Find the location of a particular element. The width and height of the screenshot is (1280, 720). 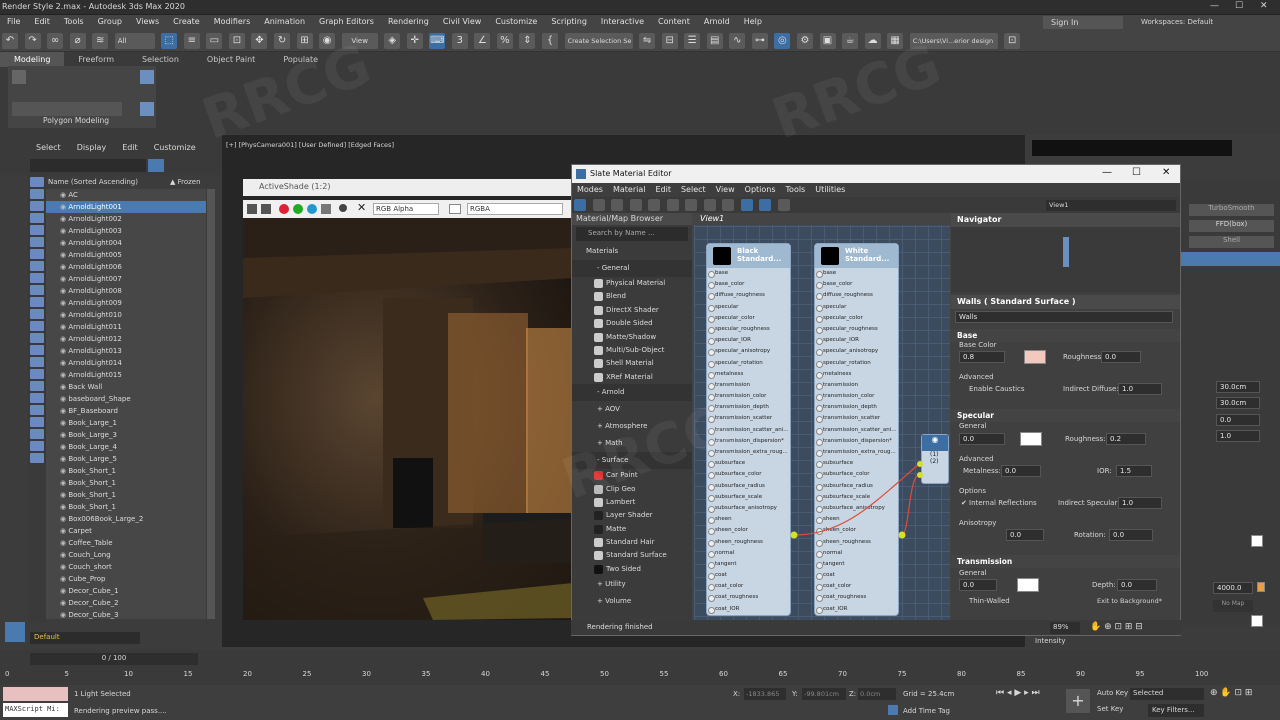

browser-item-two-sided: Two Sided is located at coordinates (632, 569).